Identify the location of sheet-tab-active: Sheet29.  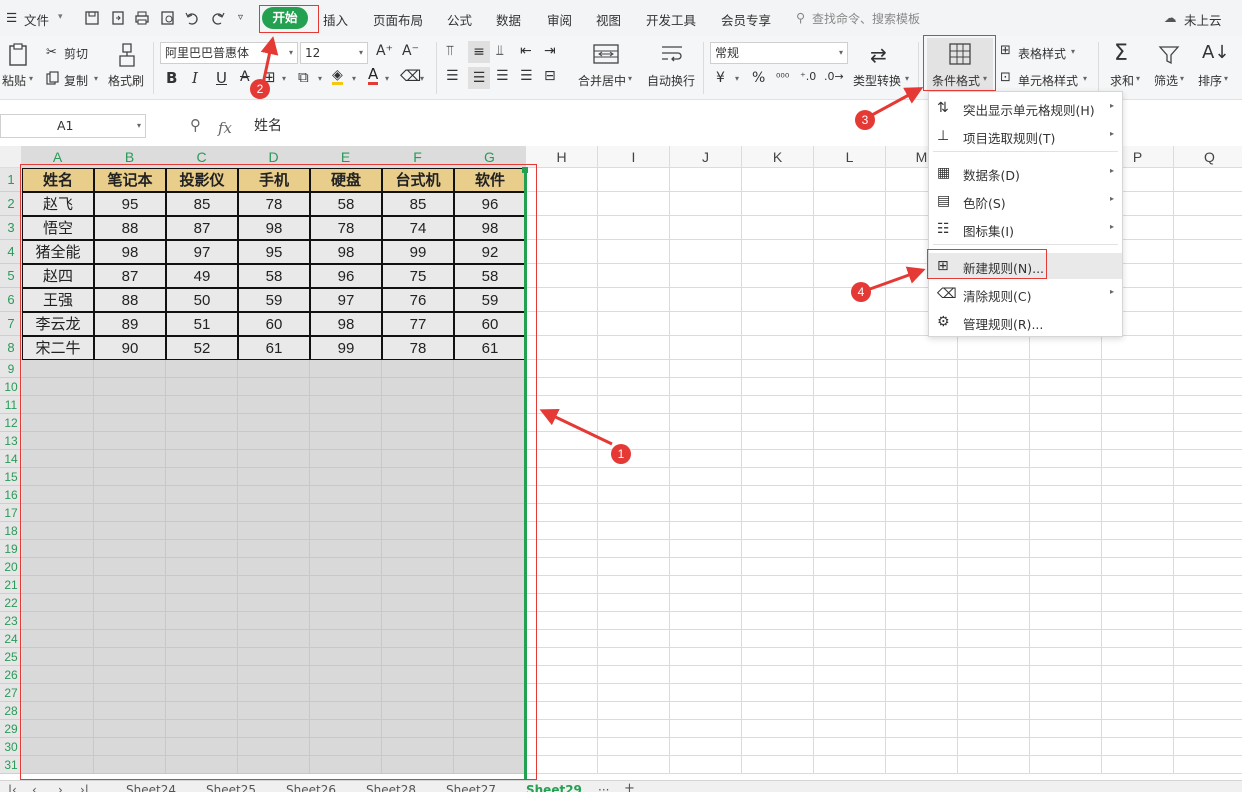
(554, 787).